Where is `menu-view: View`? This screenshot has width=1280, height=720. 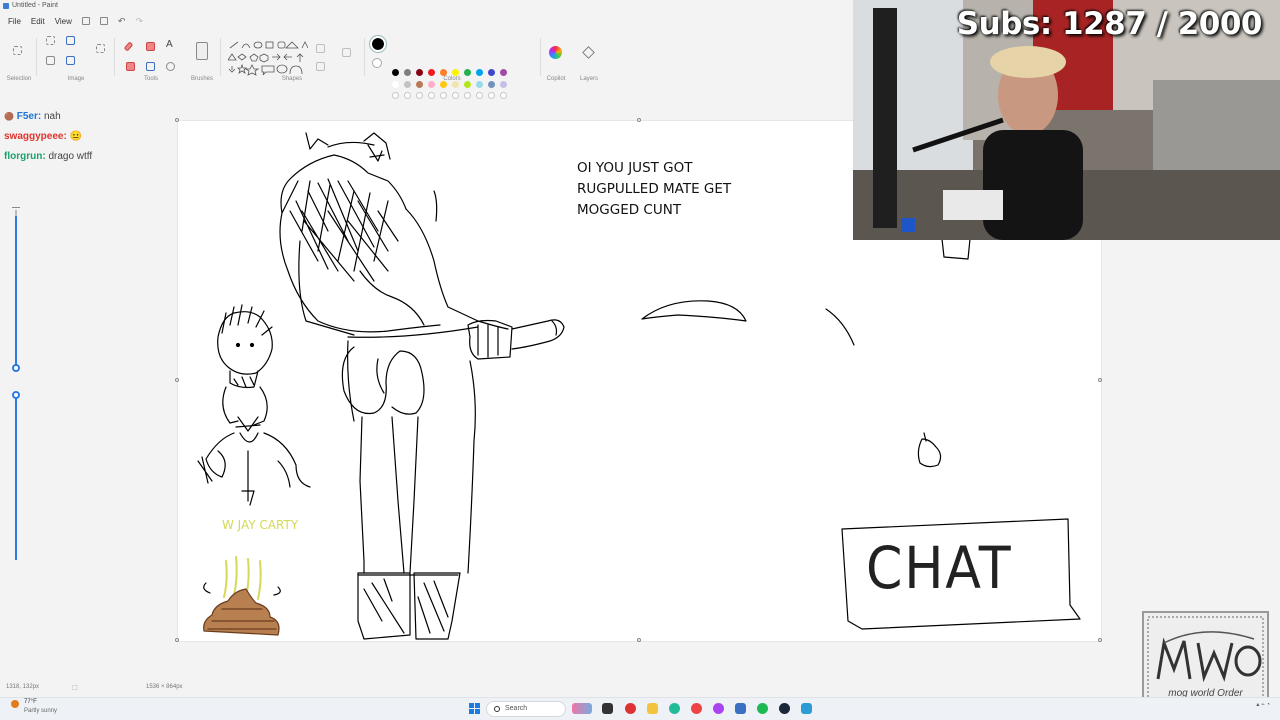 menu-view: View is located at coordinates (63, 21).